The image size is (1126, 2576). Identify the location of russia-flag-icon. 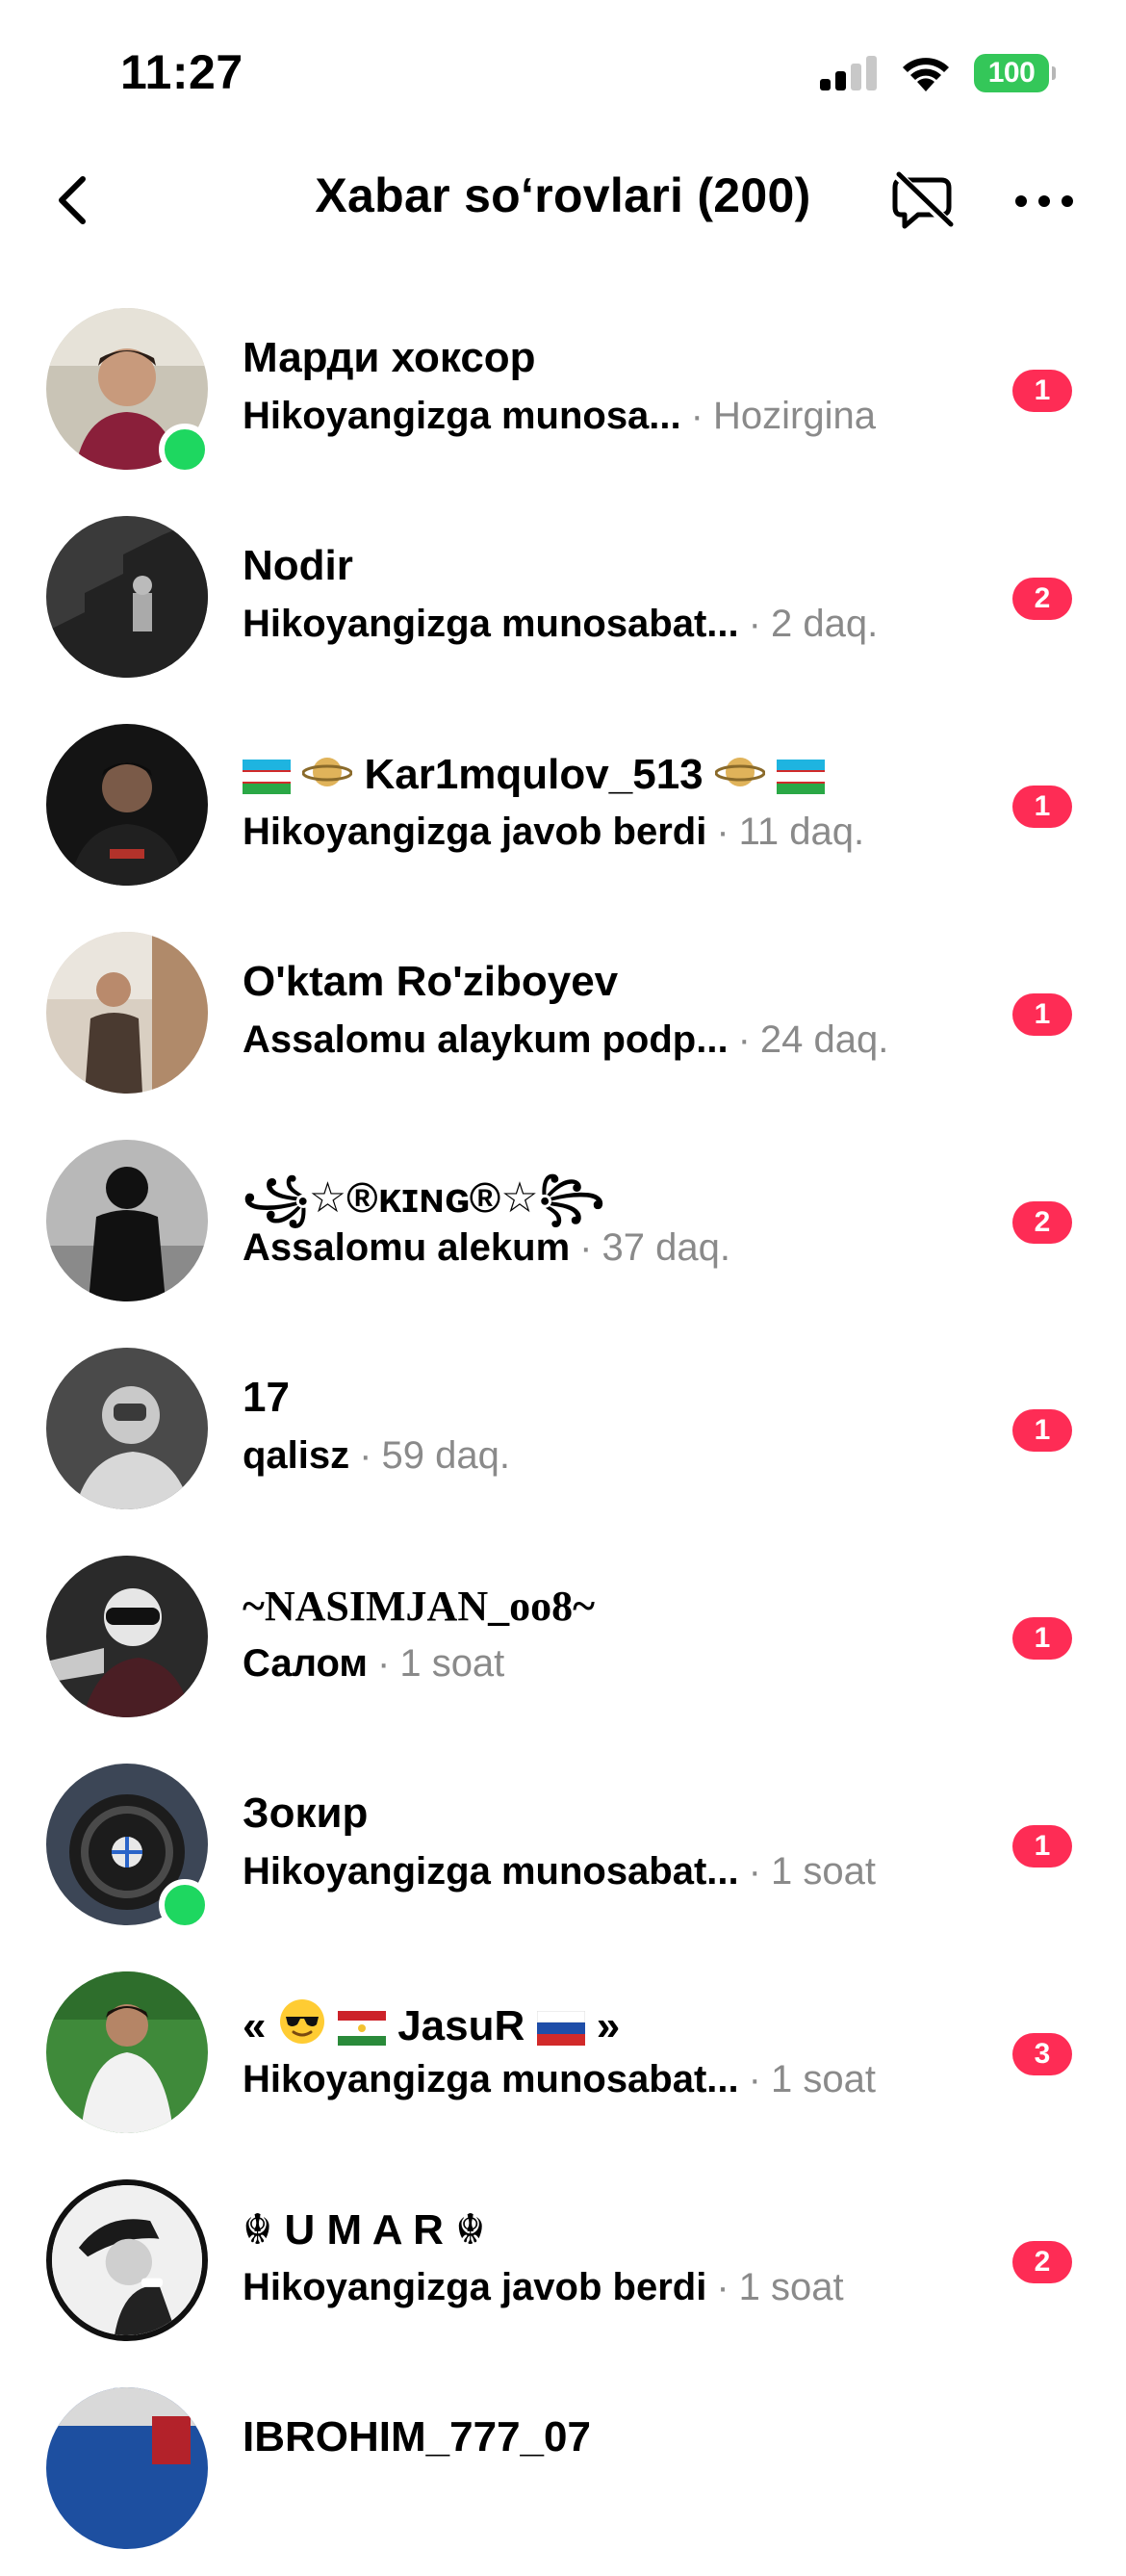
(560, 2028).